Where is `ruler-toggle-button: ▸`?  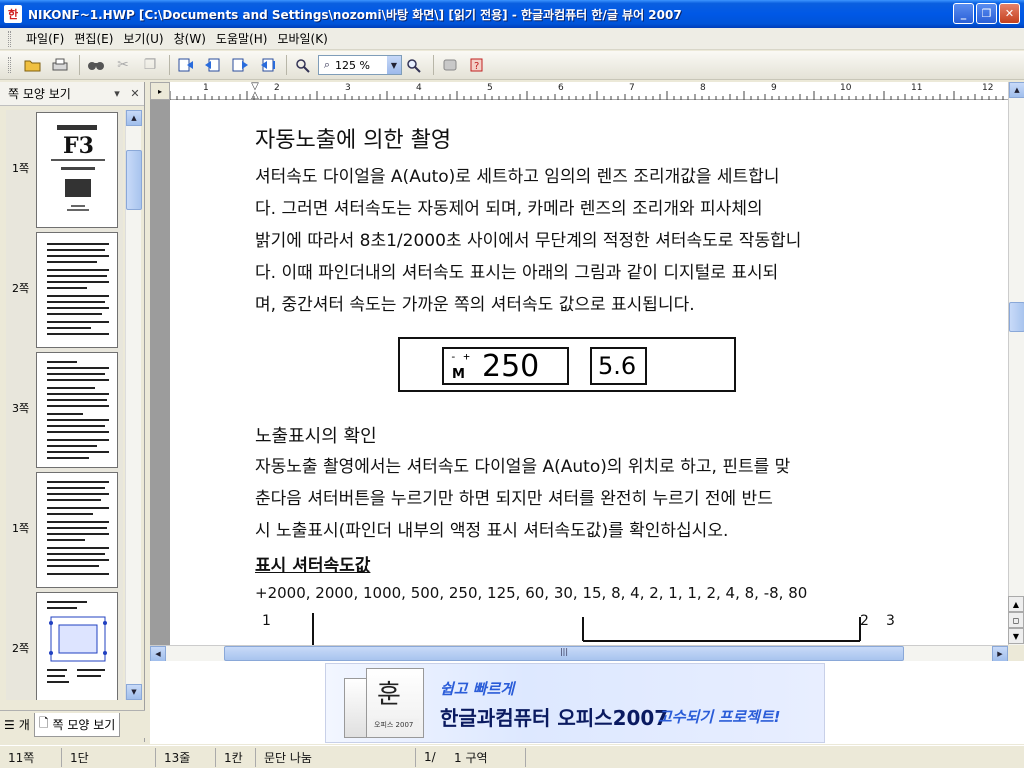 ruler-toggle-button: ▸ is located at coordinates (160, 91).